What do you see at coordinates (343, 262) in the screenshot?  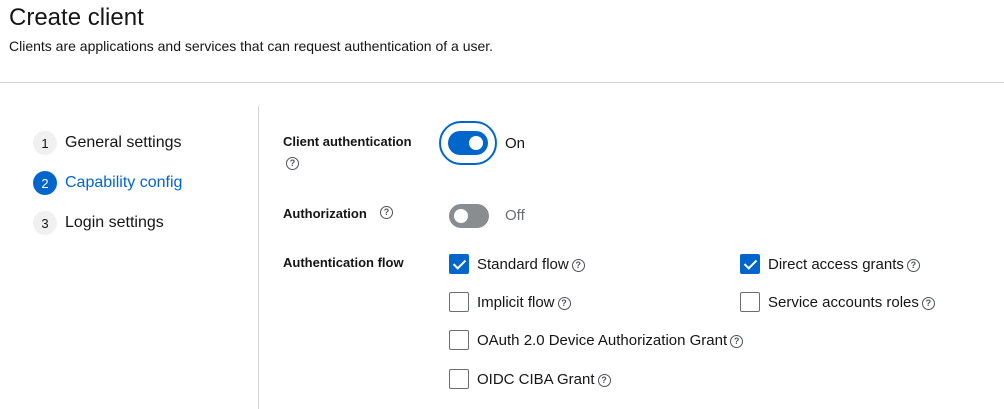 I see `authentication-flow-label: Authentication flow` at bounding box center [343, 262].